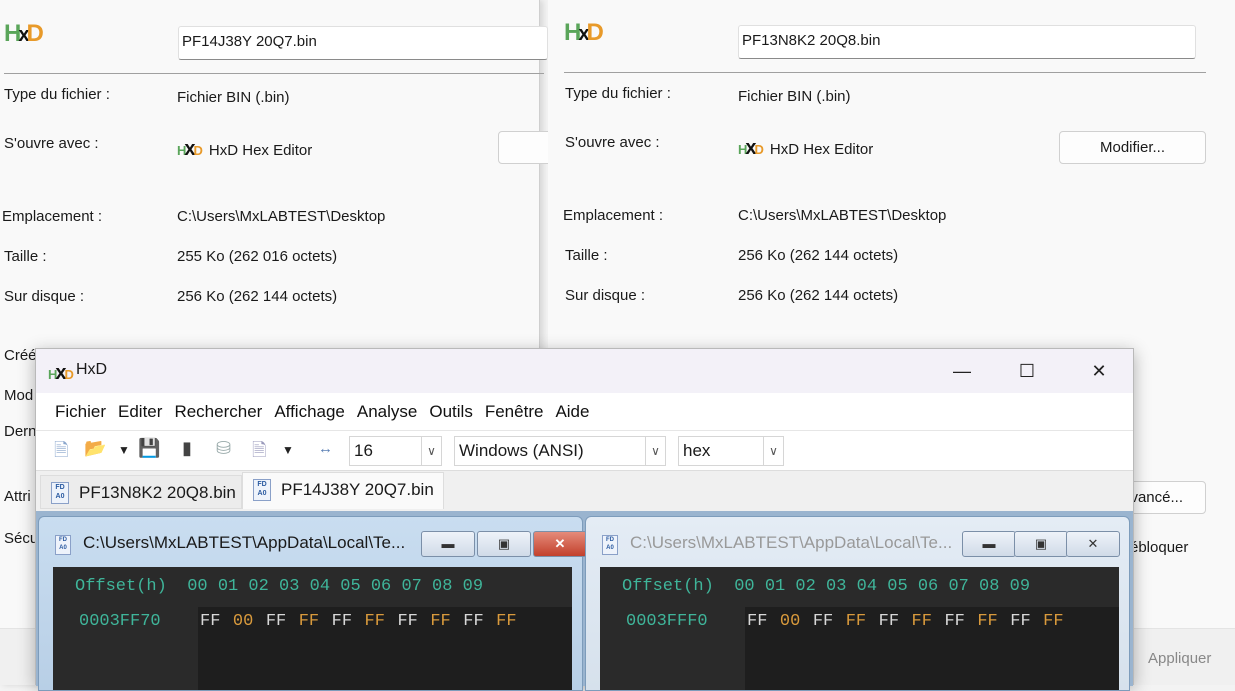 This screenshot has height=691, width=1235. What do you see at coordinates (1027, 371) in the screenshot?
I see `maximize-button: ☐` at bounding box center [1027, 371].